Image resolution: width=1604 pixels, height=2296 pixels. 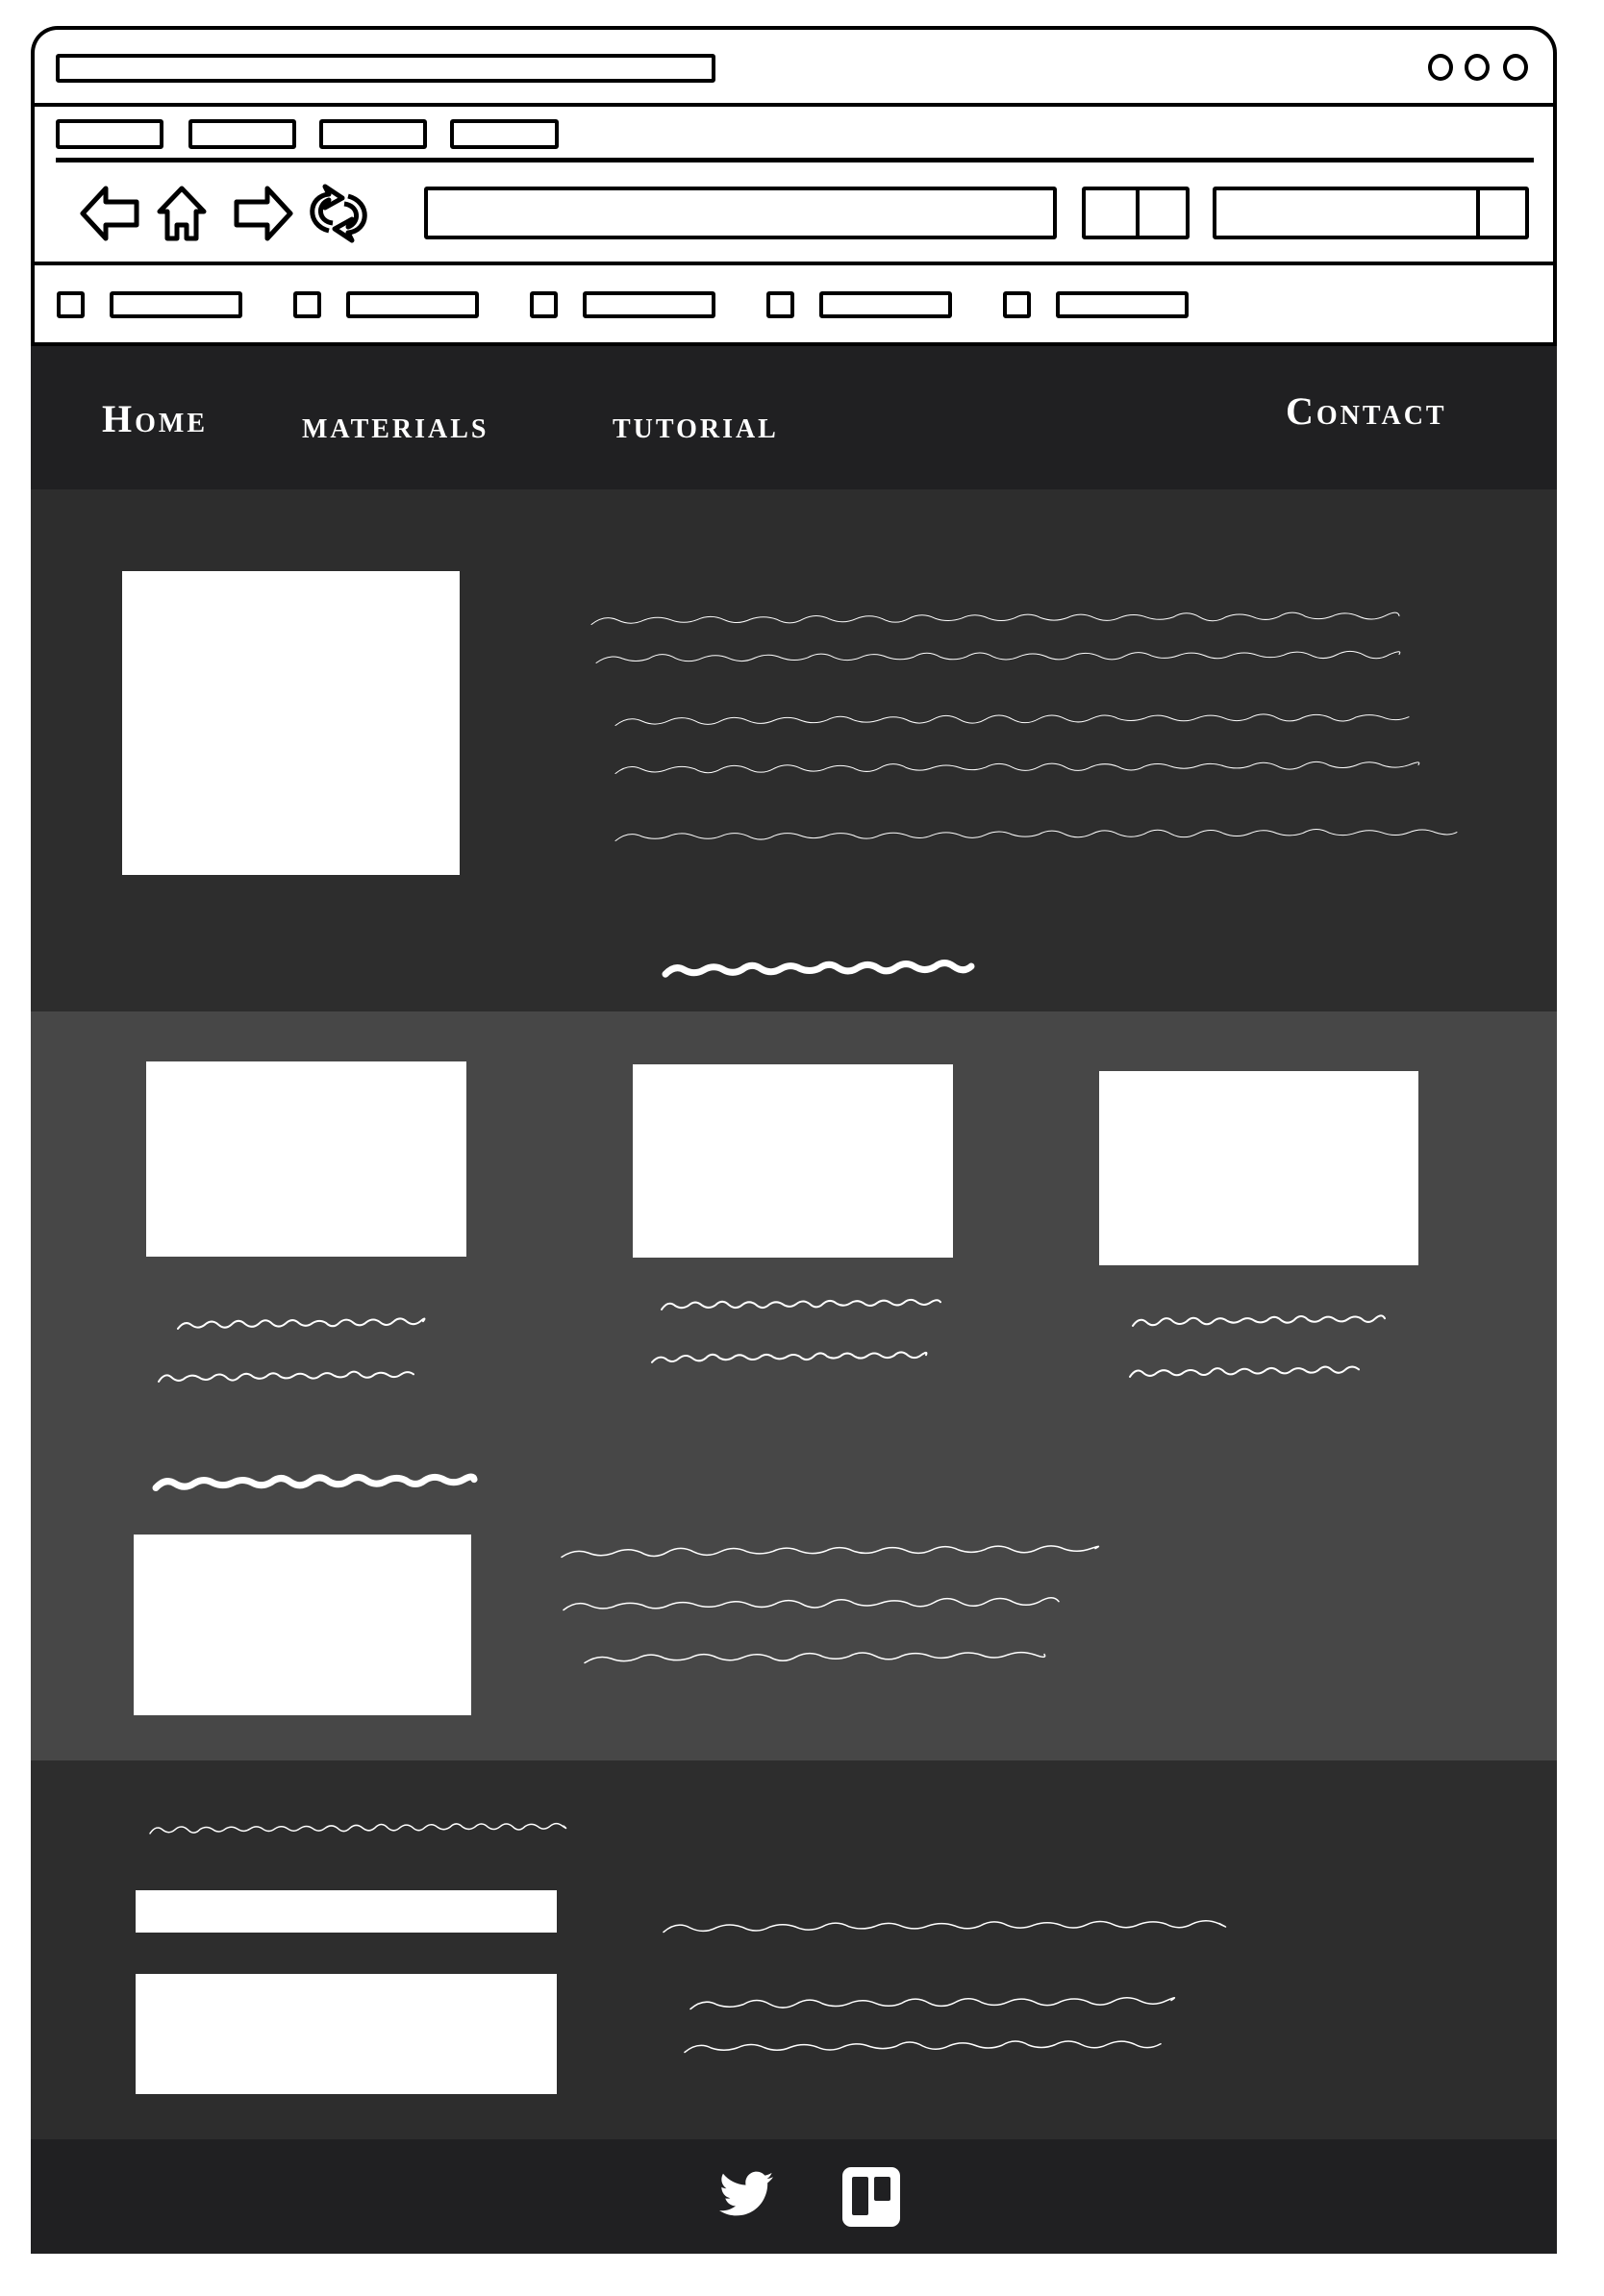 What do you see at coordinates (740, 213) in the screenshot?
I see `address-bar` at bounding box center [740, 213].